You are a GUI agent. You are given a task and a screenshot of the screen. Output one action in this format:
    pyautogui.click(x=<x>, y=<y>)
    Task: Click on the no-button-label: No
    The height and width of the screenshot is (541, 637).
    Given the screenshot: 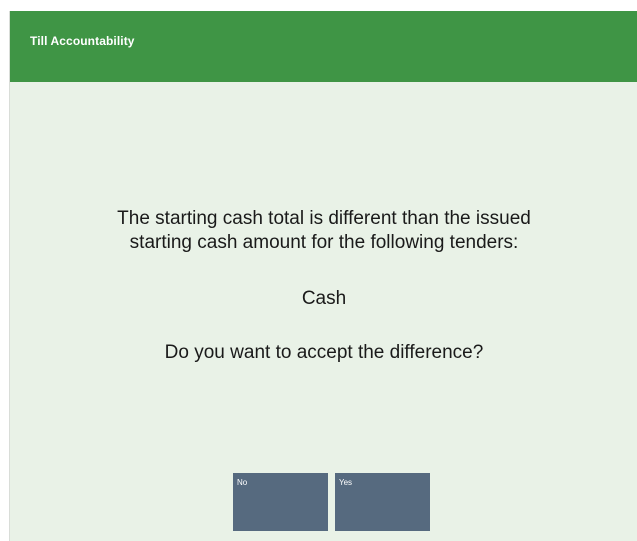 What is the action you would take?
    pyautogui.click(x=242, y=482)
    